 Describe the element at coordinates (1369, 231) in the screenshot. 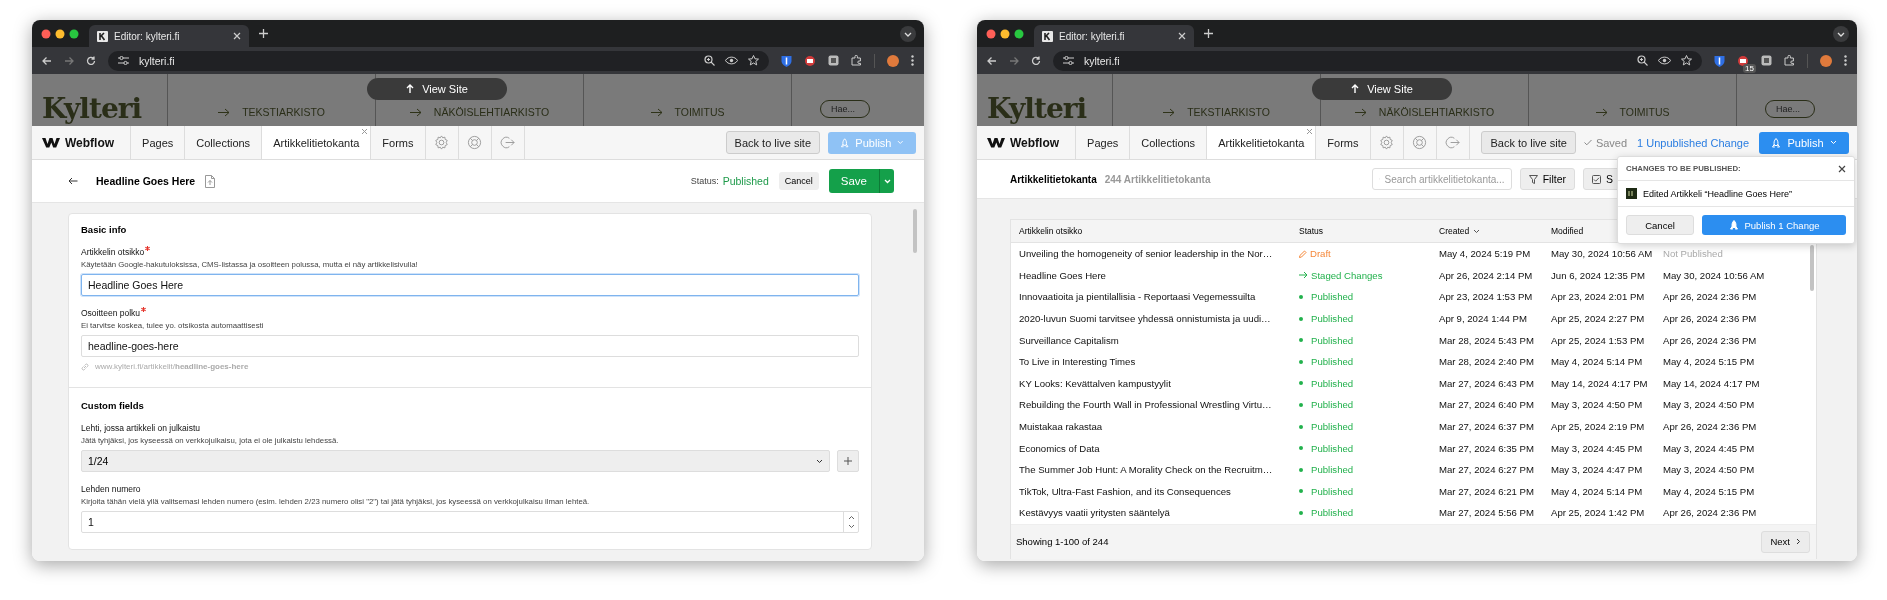

I see `column-header: Status` at that location.